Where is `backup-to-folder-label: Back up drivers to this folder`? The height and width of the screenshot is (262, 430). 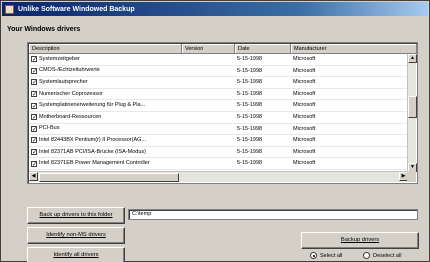 backup-to-folder-label: Back up drivers to this folder is located at coordinates (76, 215).